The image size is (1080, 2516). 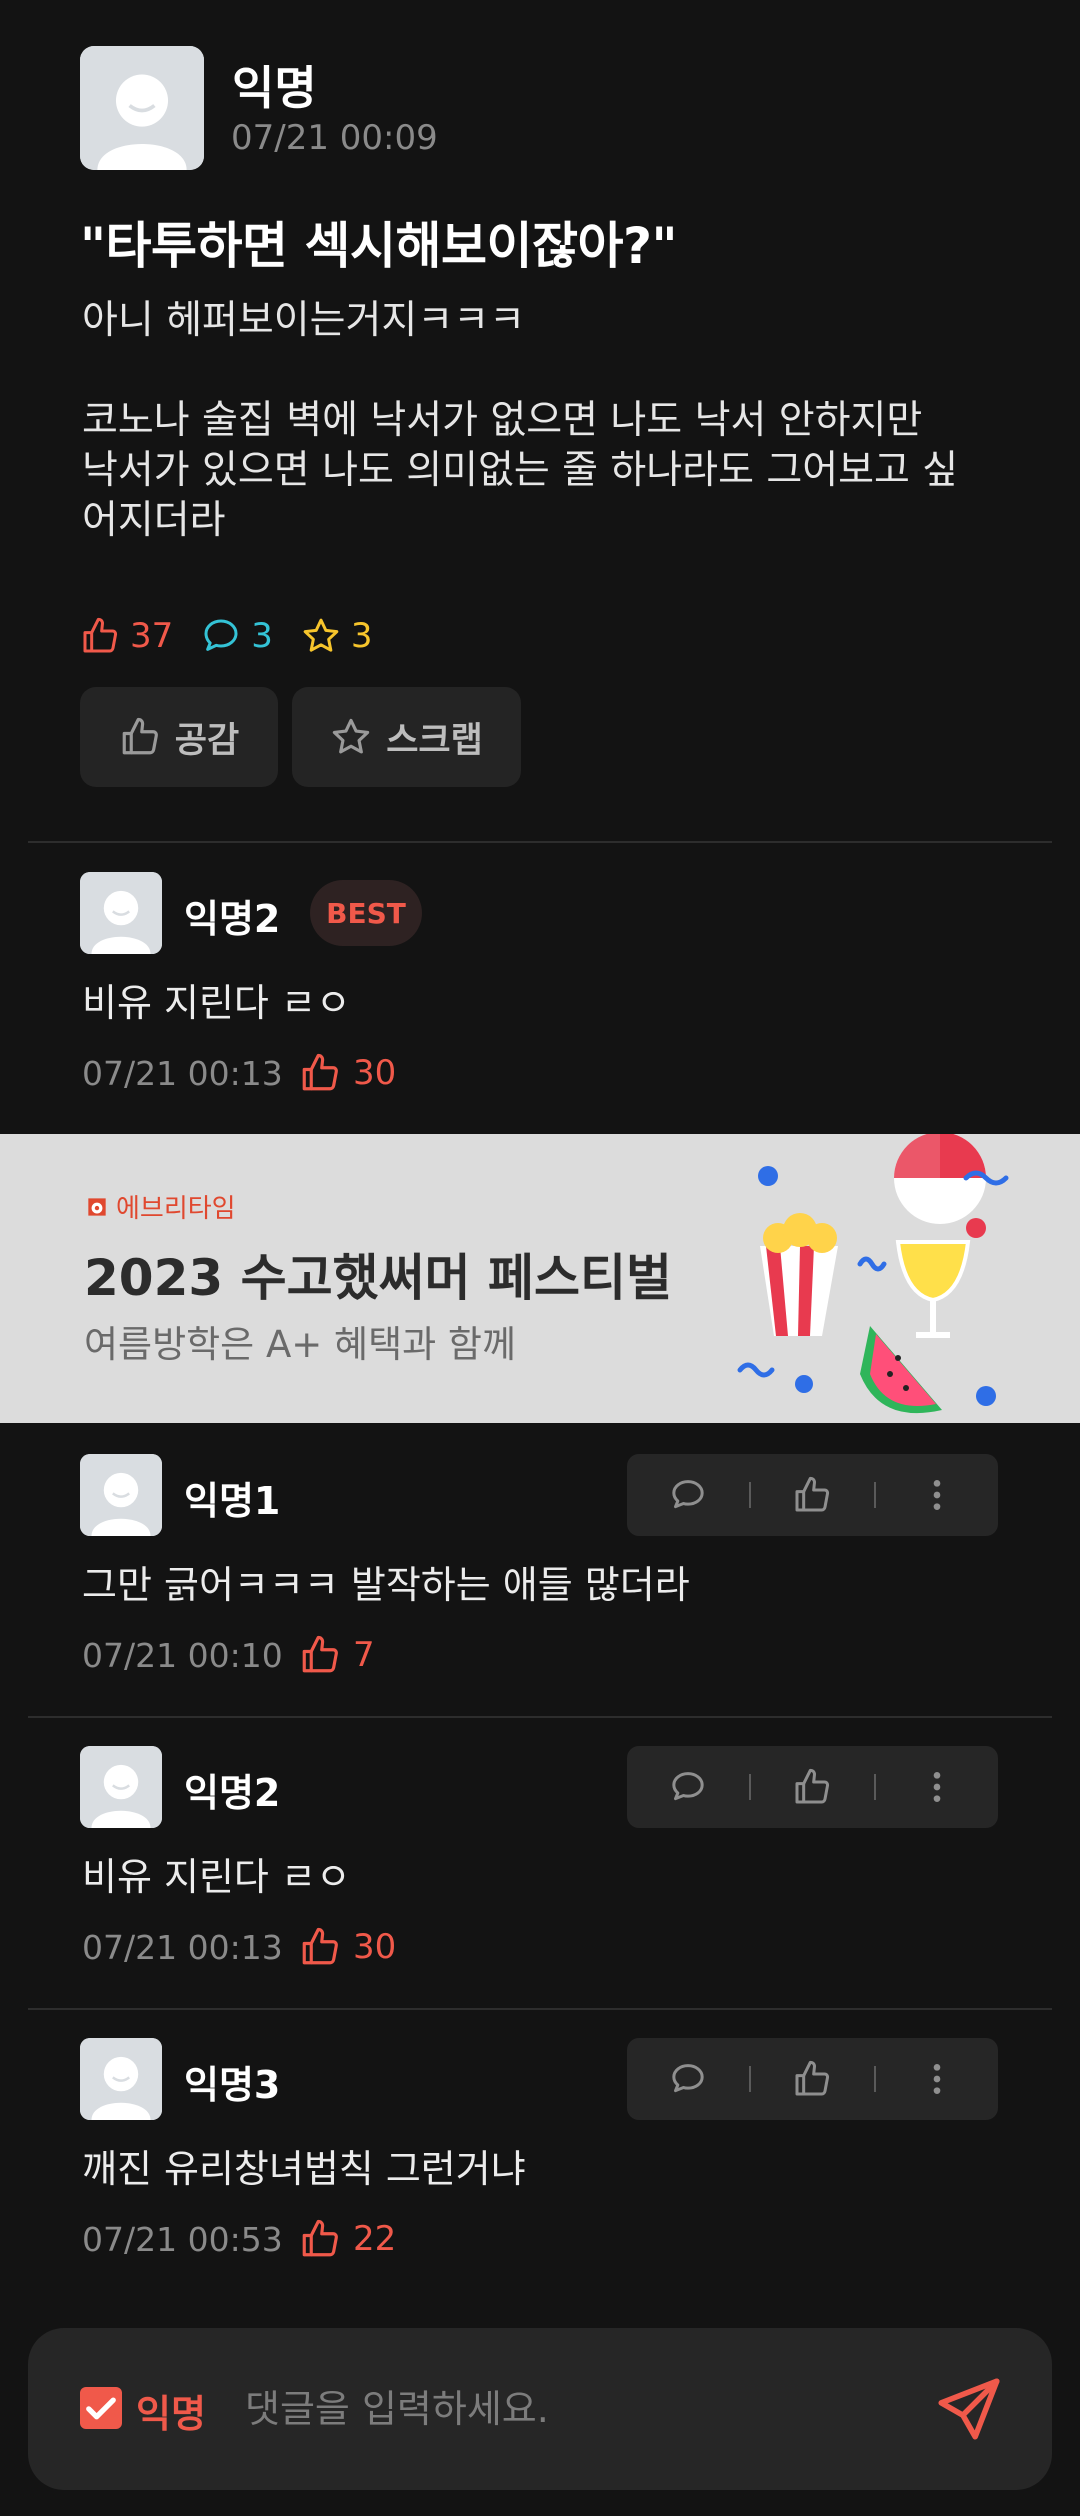 What do you see at coordinates (347, 1073) in the screenshot?
I see `best-comment-likes: 30` at bounding box center [347, 1073].